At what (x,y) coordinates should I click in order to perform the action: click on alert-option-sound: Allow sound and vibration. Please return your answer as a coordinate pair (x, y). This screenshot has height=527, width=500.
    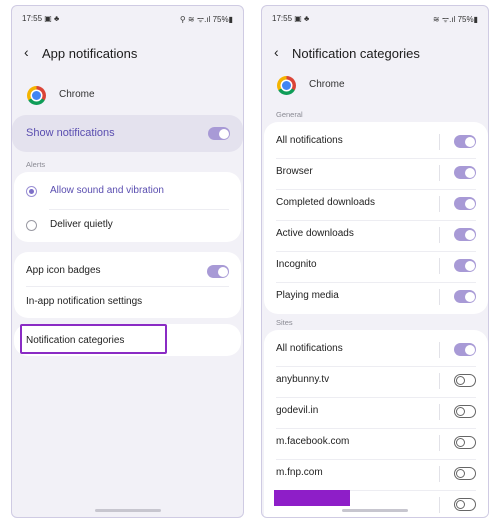
    Looking at the image, I should click on (127, 192).